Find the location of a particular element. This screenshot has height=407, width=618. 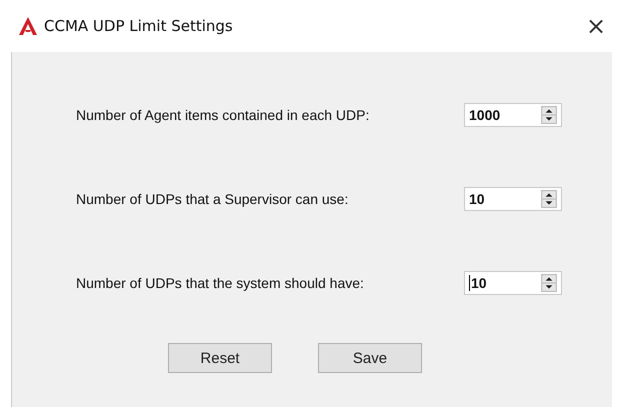

window-title: CCMA UDP Limit Settings is located at coordinates (139, 26).